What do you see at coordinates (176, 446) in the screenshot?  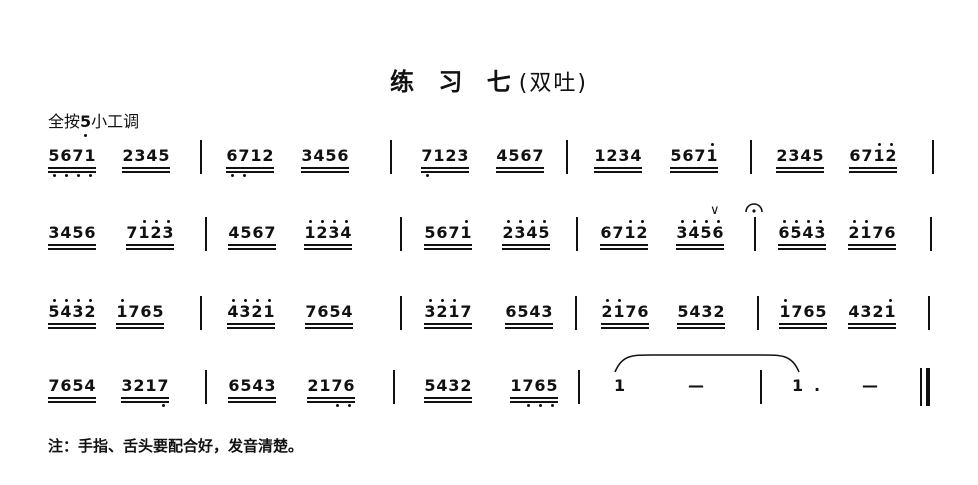 I see `footnote: 注：手指、舌头要配合好，发音清楚。` at bounding box center [176, 446].